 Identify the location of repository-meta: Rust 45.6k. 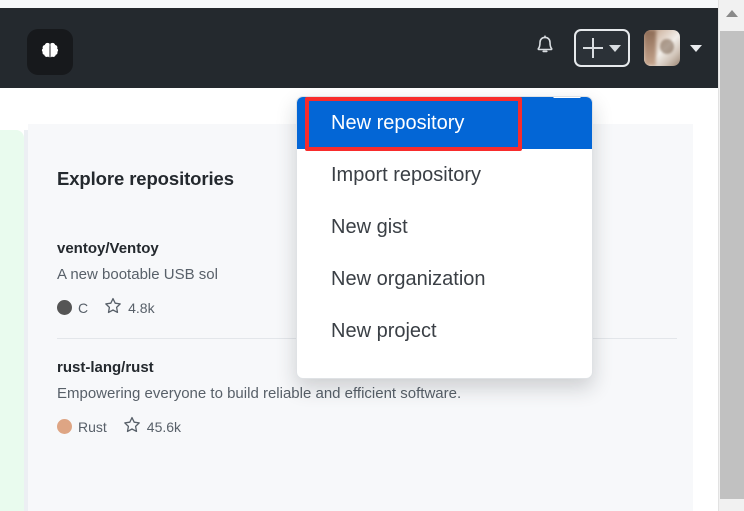
(367, 426).